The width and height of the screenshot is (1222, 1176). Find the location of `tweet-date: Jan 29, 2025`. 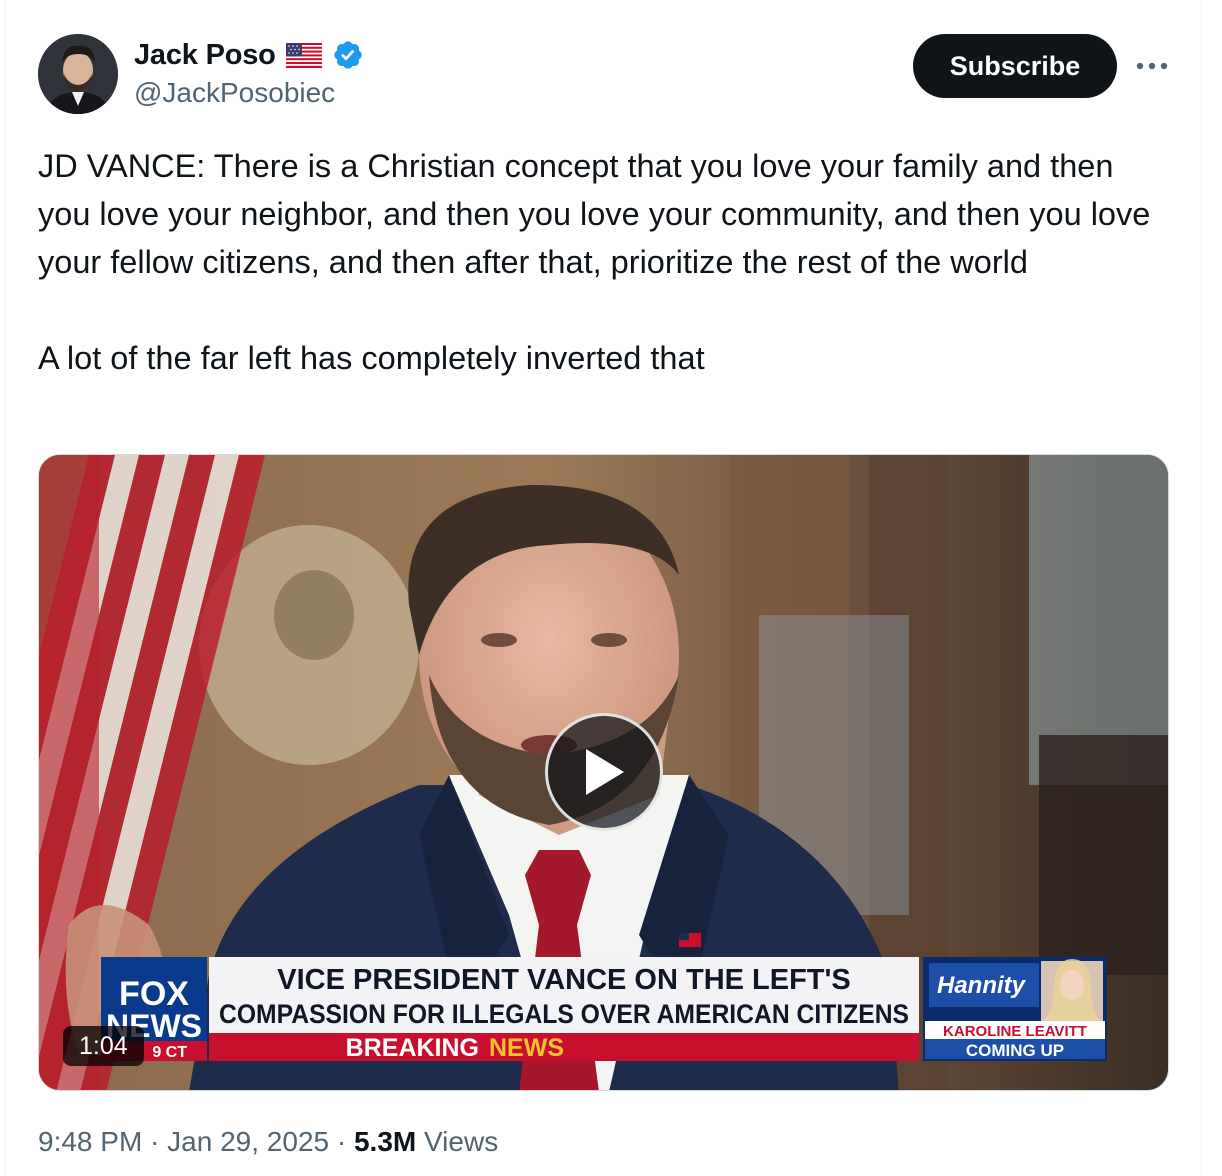

tweet-date: Jan 29, 2025 is located at coordinates (248, 1141).